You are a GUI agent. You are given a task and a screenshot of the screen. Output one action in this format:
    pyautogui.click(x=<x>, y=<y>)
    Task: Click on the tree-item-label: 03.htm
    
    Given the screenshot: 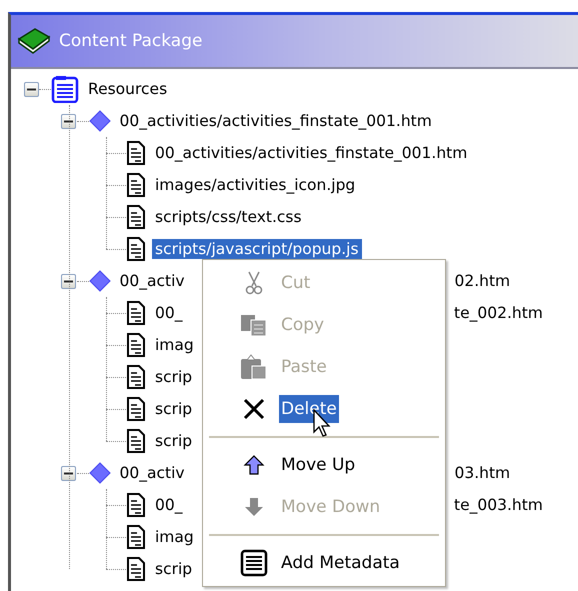 What is the action you would take?
    pyautogui.click(x=482, y=473)
    